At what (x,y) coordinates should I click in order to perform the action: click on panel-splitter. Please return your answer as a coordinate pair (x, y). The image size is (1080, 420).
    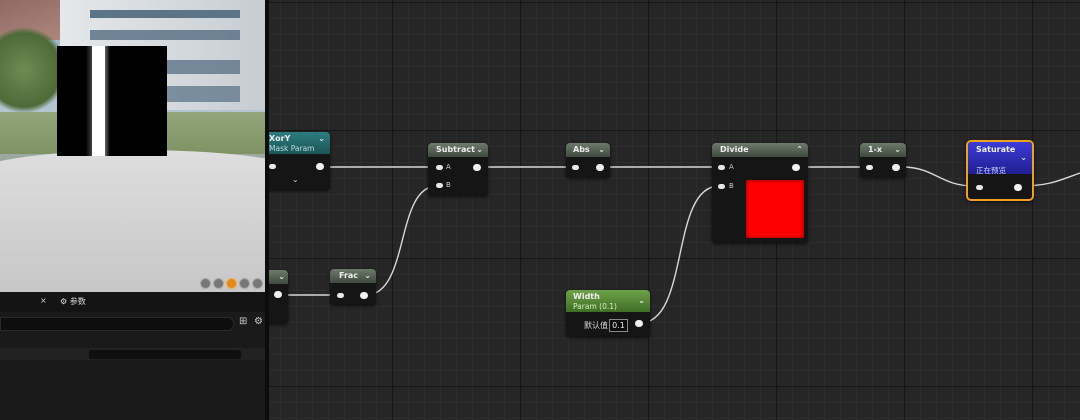
    Looking at the image, I should click on (267, 210).